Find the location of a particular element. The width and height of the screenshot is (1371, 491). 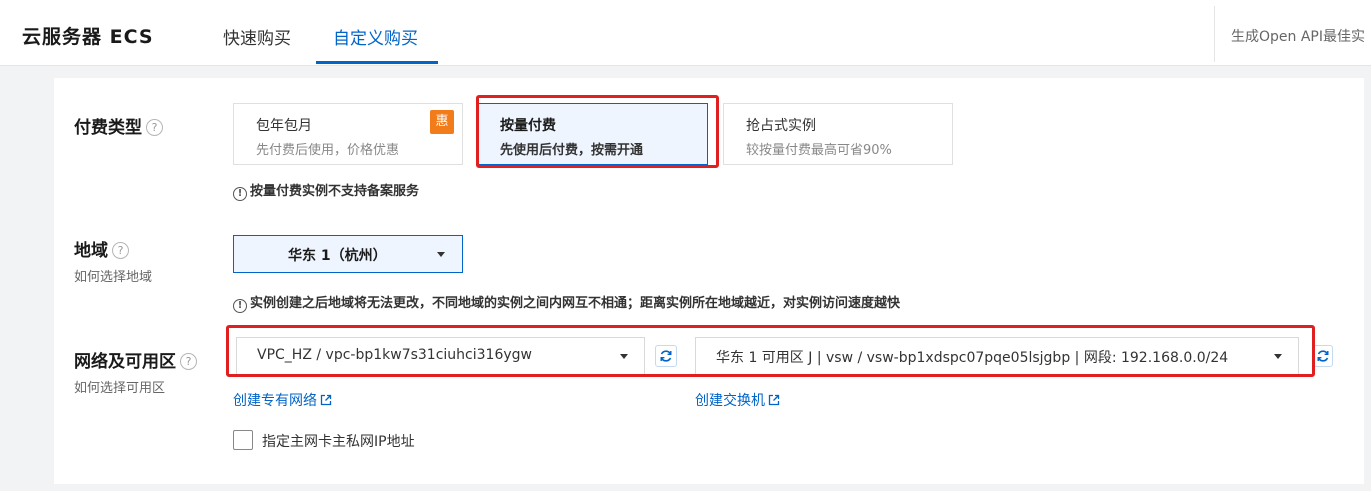

region-label: 地域? is located at coordinates (101, 248).